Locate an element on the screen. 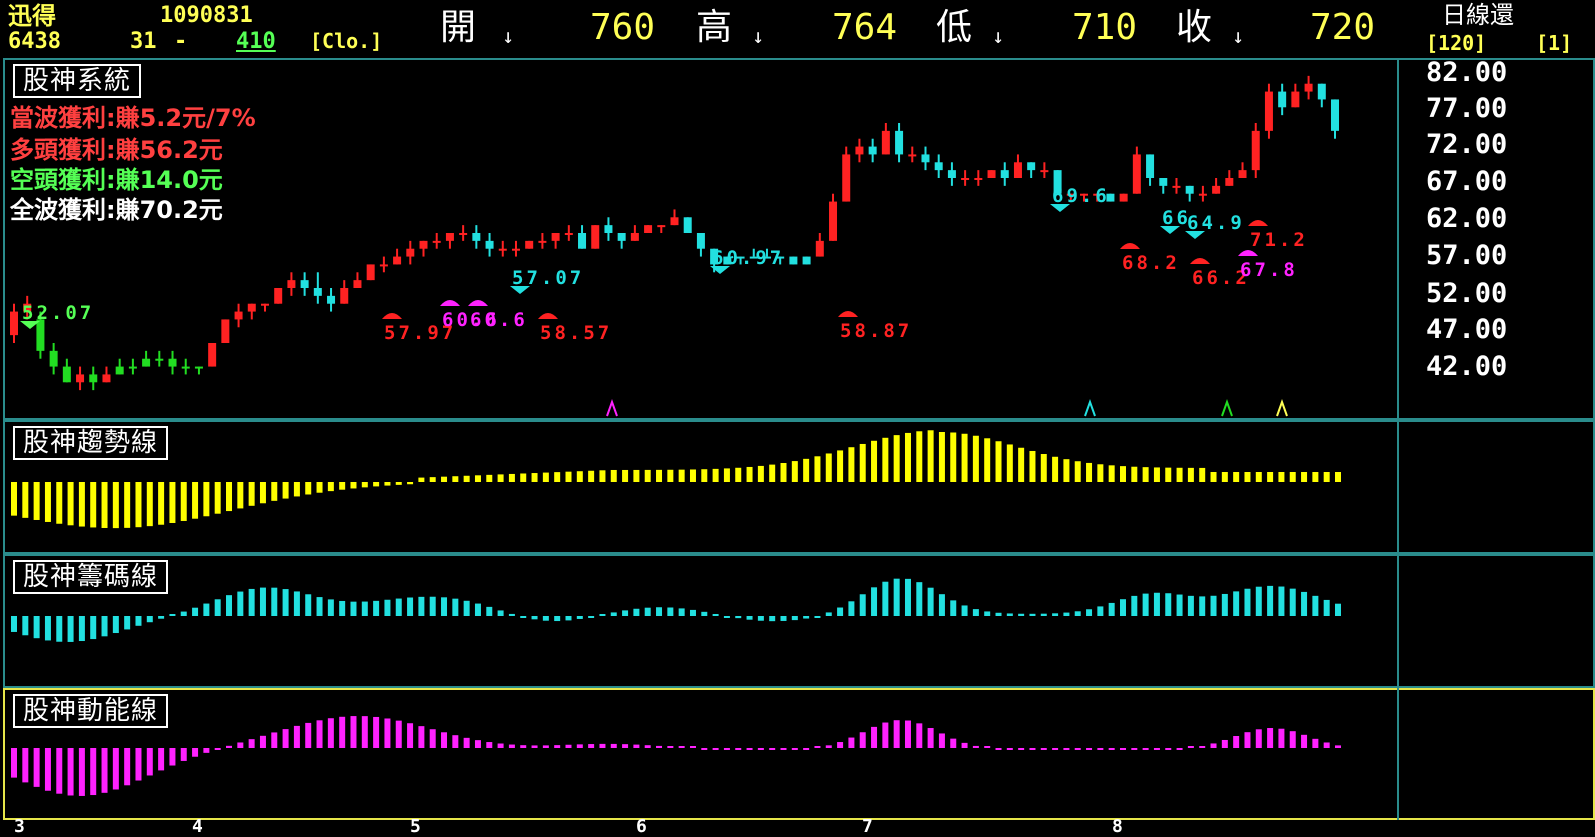 The height and width of the screenshot is (837, 1595). period-selector: 日線還 is located at coordinates (1478, 15).